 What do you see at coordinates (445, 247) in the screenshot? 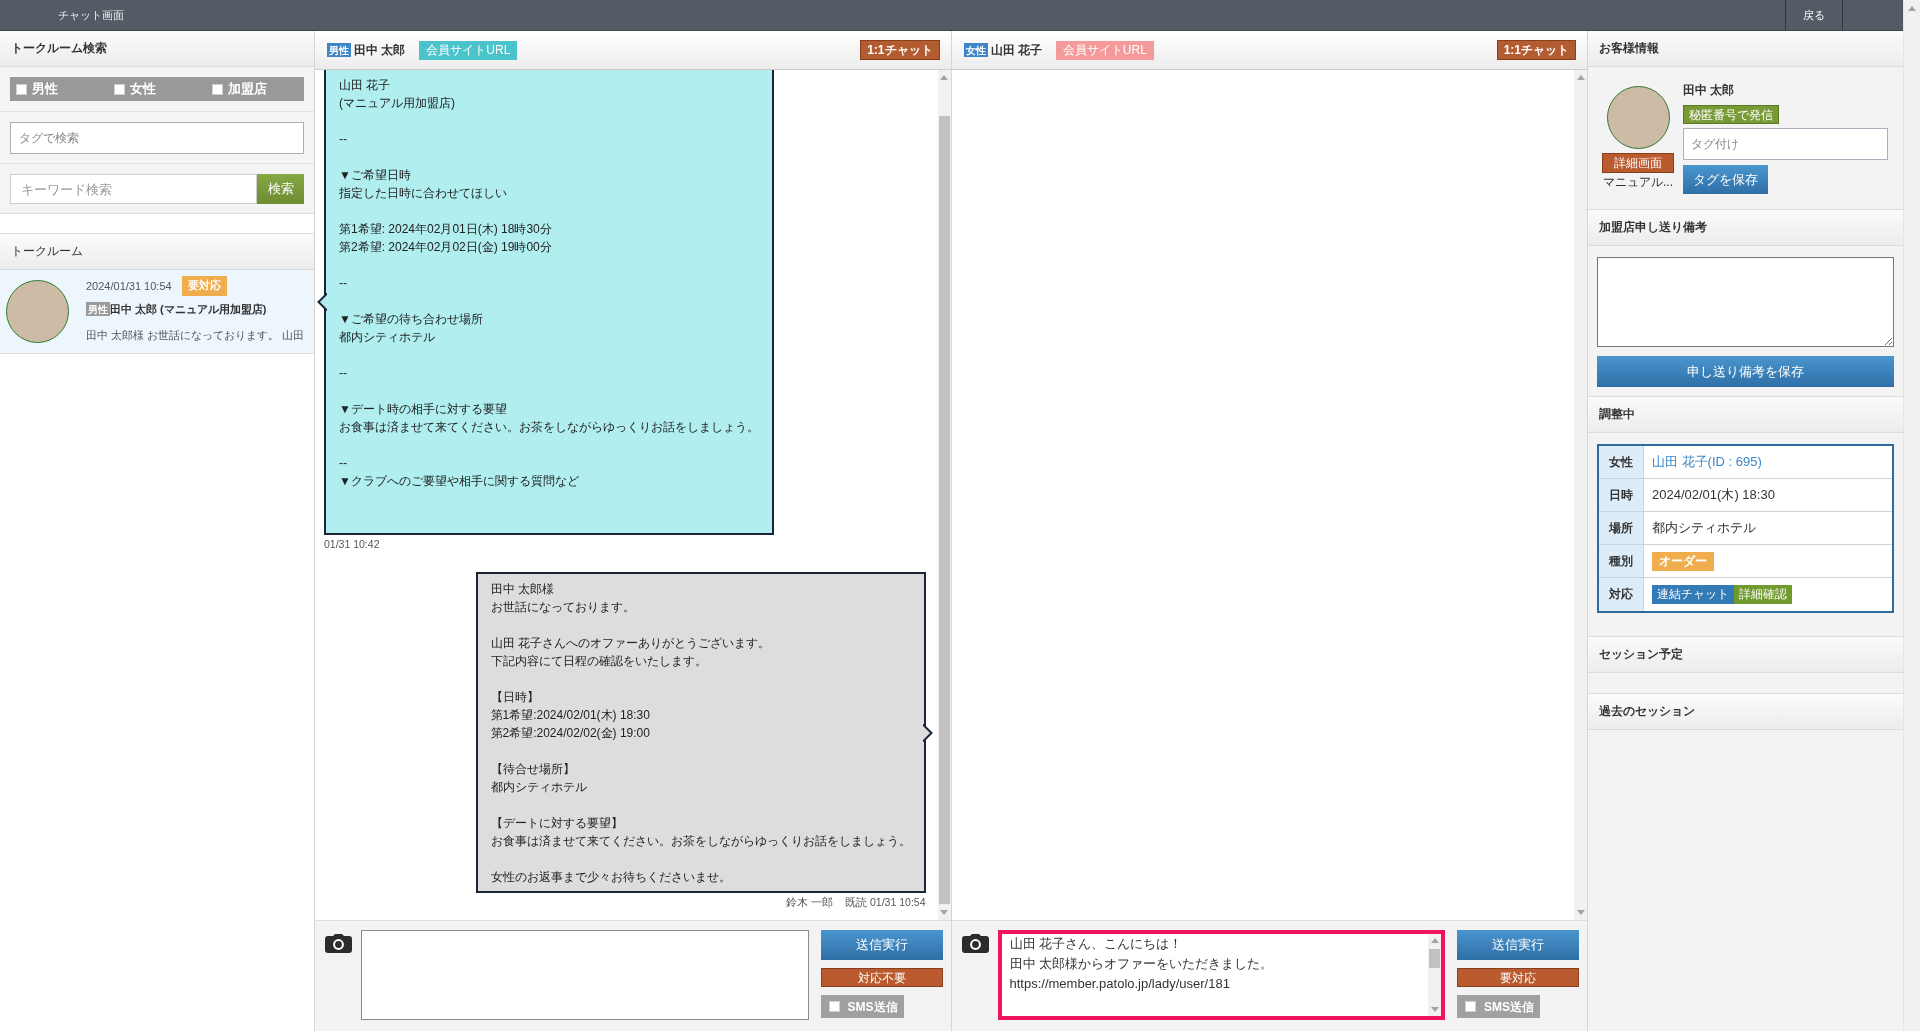
I see `message-text: 第2希望: 2024年02月02日(金) 19時00分` at bounding box center [445, 247].